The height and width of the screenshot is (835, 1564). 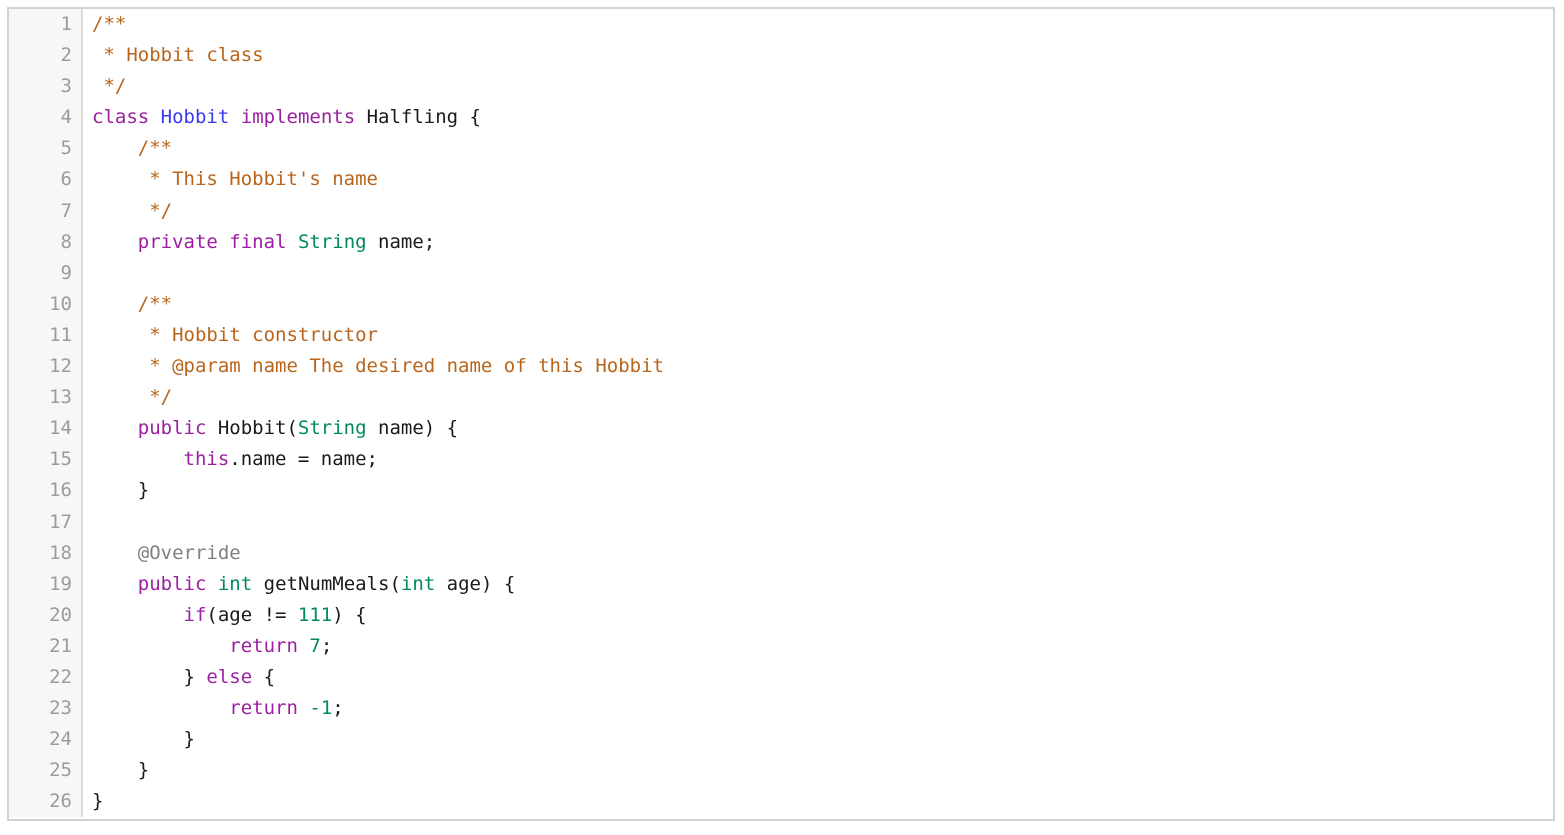 What do you see at coordinates (817, 677) in the screenshot?
I see `code-line-content: } else {` at bounding box center [817, 677].